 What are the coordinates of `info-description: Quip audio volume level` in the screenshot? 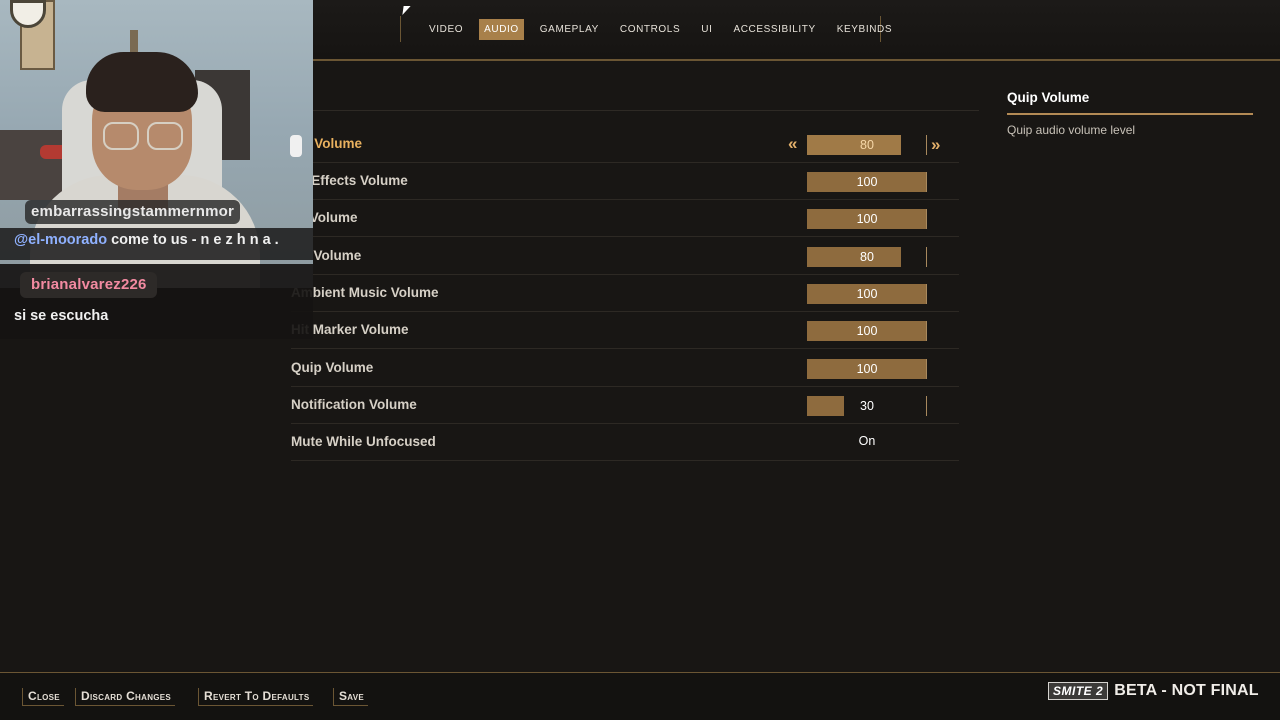 It's located at (1071, 130).